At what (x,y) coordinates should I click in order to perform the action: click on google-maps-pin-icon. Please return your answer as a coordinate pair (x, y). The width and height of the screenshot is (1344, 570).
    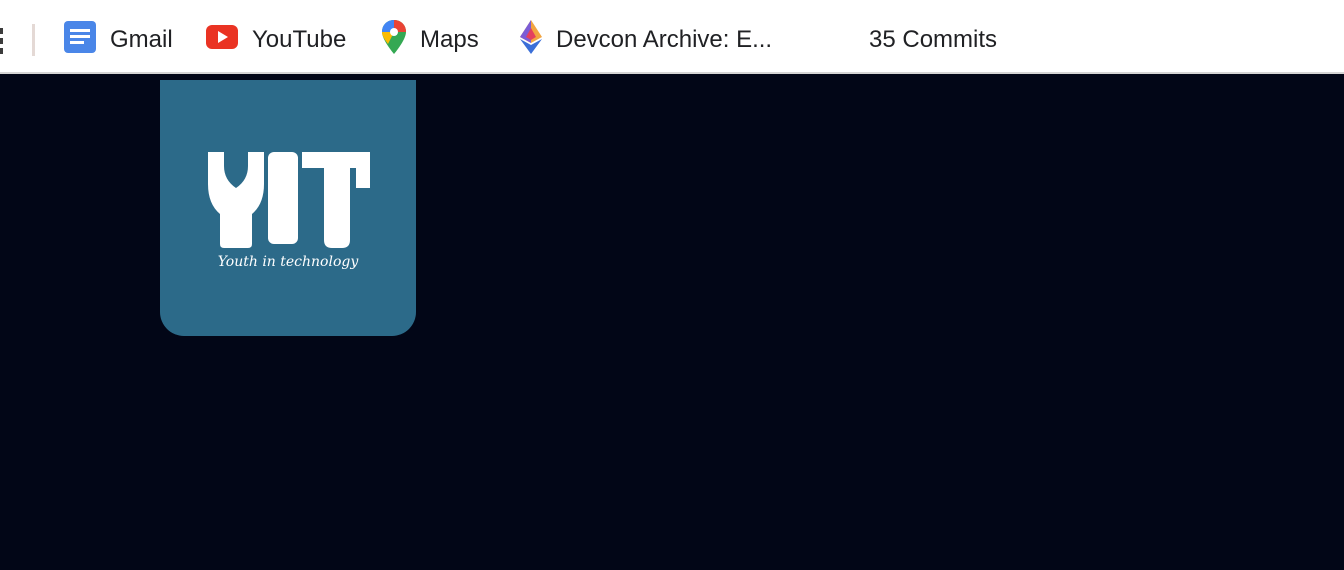
    Looking at the image, I should click on (394, 40).